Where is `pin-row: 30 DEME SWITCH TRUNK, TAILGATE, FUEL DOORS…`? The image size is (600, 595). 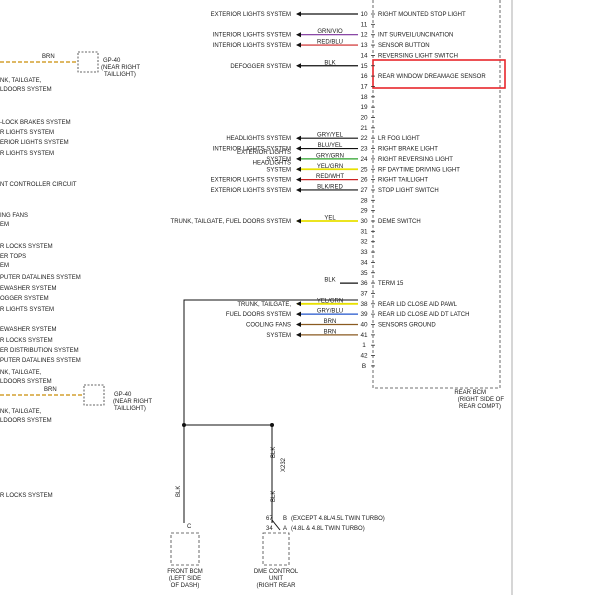
pin-row: 30 DEME SWITCH TRUNK, TAILGATE, FUEL DOORS… is located at coordinates (296, 221).